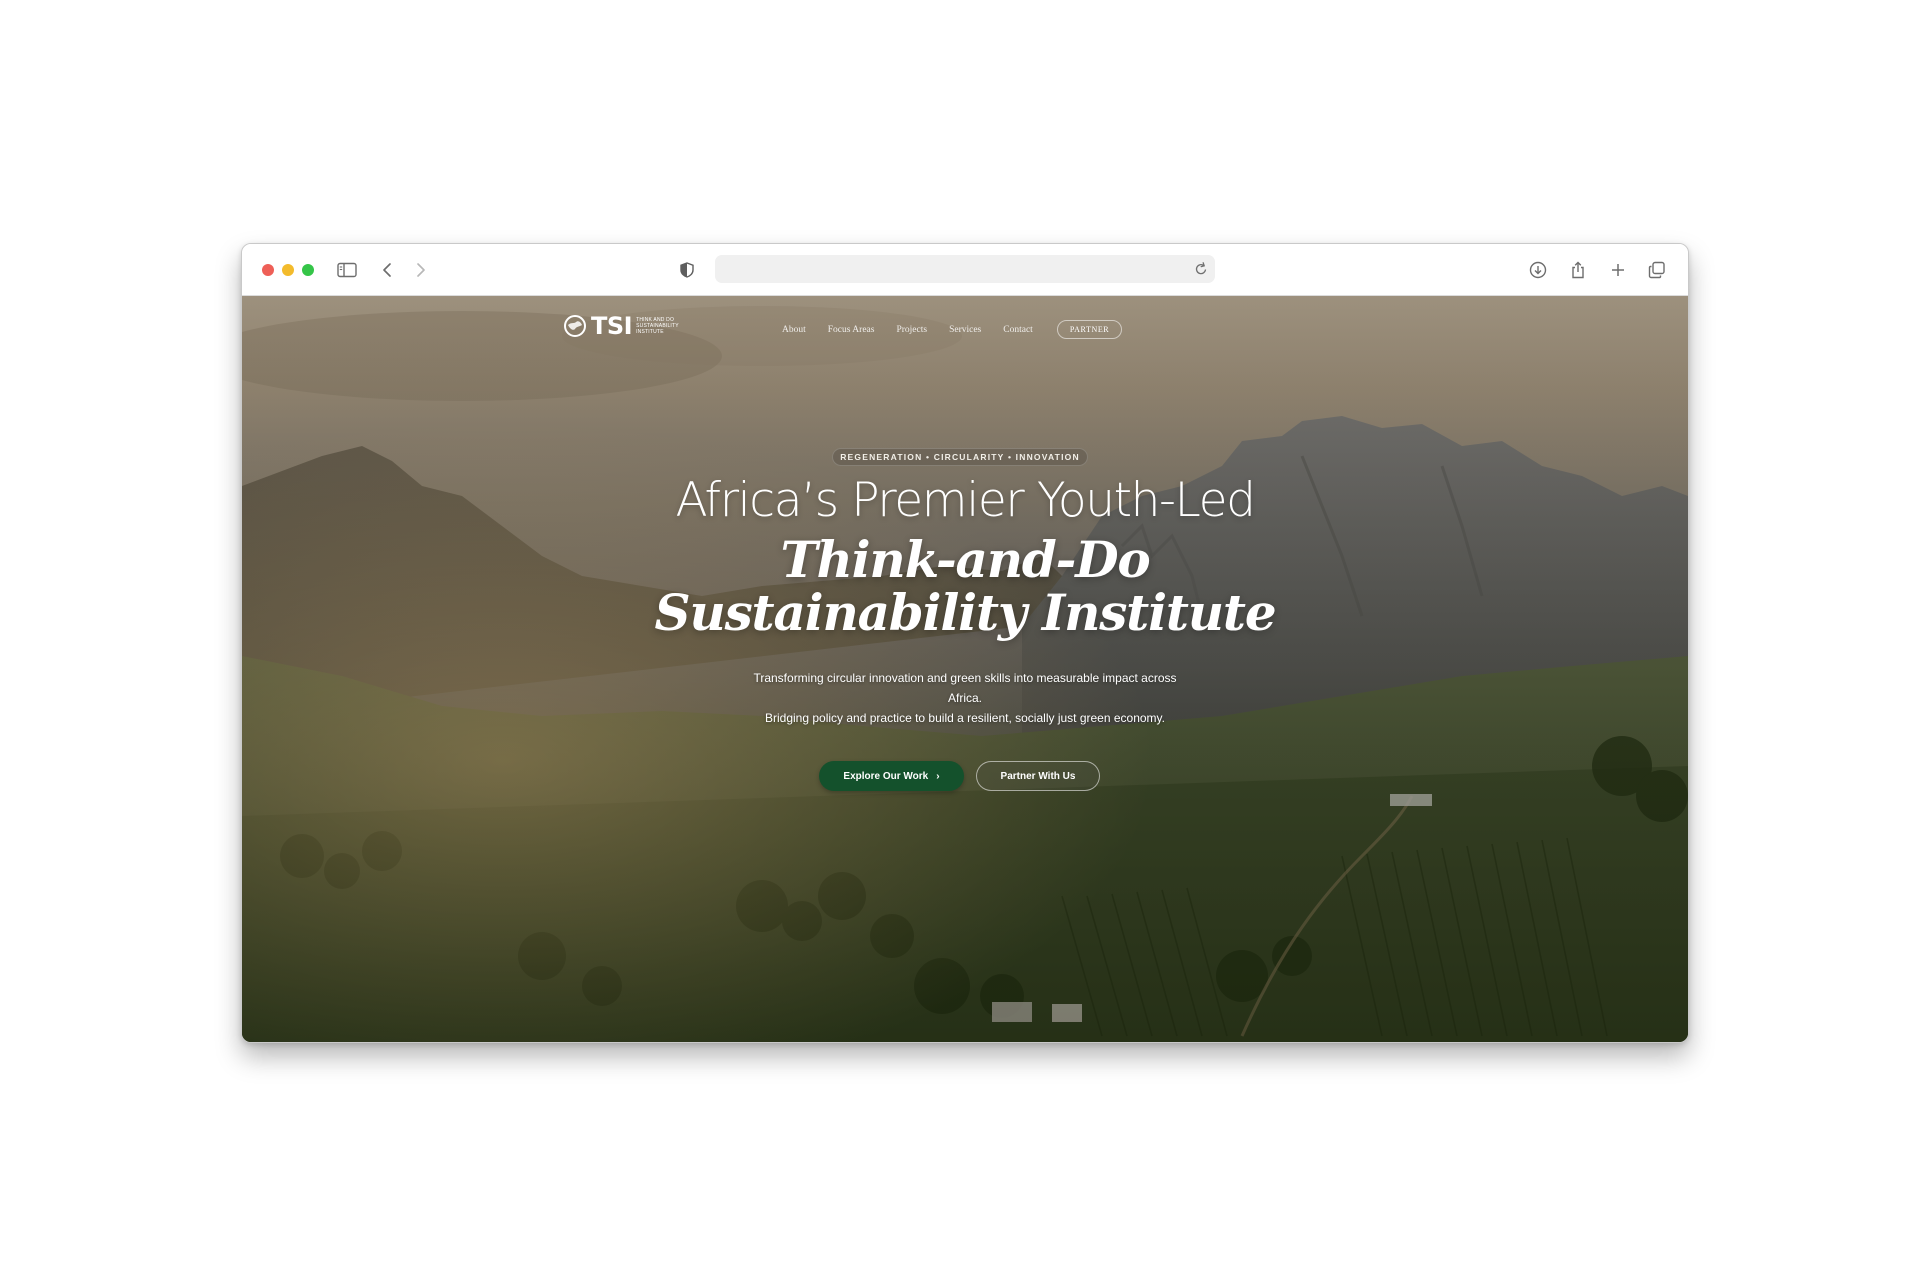 This screenshot has width=1920, height=1280. What do you see at coordinates (938, 776) in the screenshot?
I see `chevron-right-icon: ›` at bounding box center [938, 776].